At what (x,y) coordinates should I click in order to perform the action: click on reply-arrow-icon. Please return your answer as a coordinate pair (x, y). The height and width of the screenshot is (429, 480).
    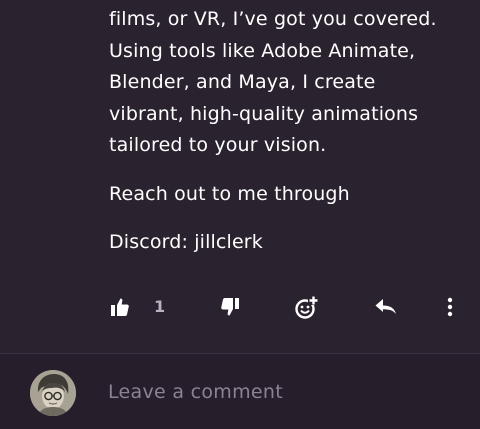
    Looking at the image, I should click on (385, 306).